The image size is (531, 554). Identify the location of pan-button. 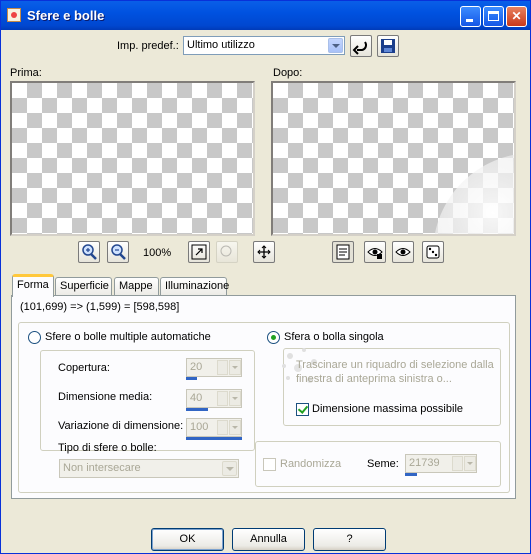
(264, 252).